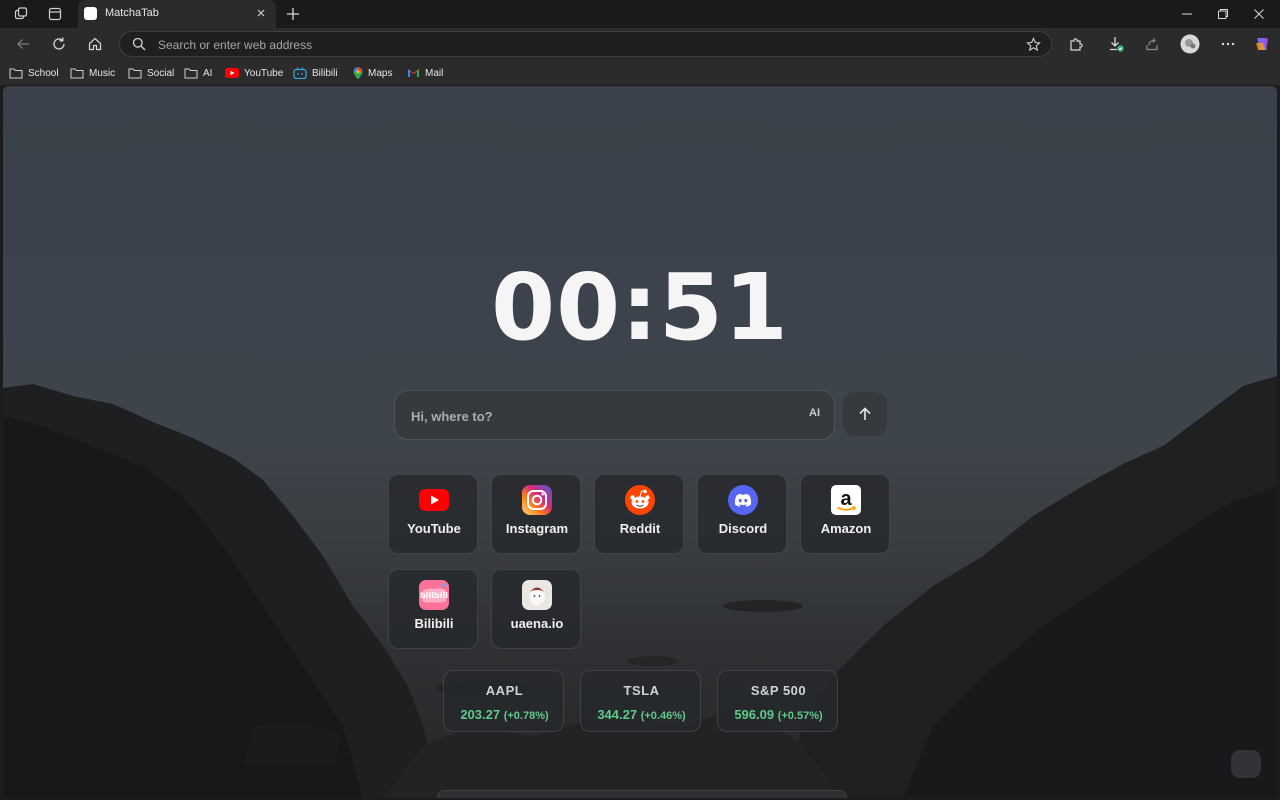 The width and height of the screenshot is (1280, 800). I want to click on tab-title: MatchaTab, so click(132, 13).